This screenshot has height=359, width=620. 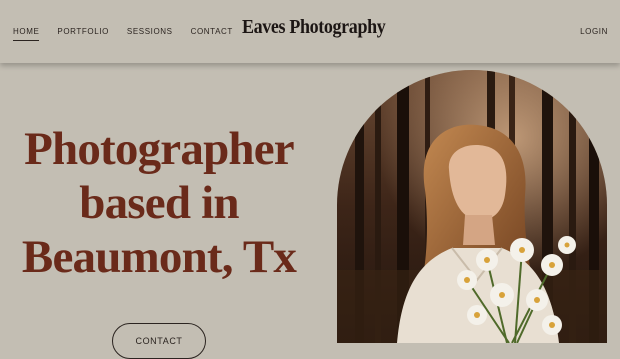 I want to click on hero-title-line-1: Photographer, so click(x=159, y=149).